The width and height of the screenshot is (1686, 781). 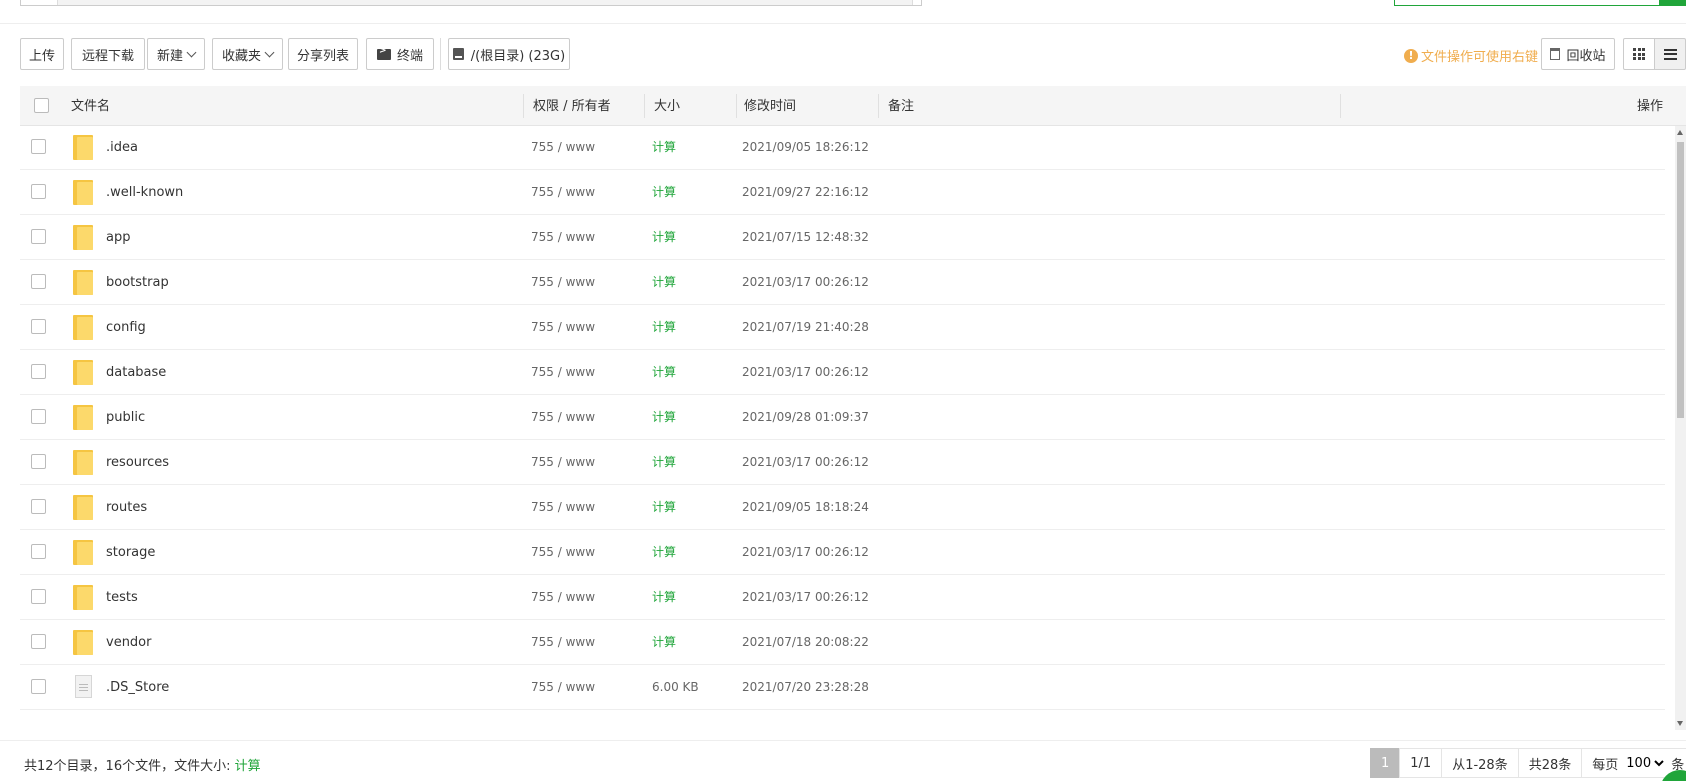 I want to click on table-row: config 755 / www 计算 2021/07/19 21:40:28, so click(x=842, y=327).